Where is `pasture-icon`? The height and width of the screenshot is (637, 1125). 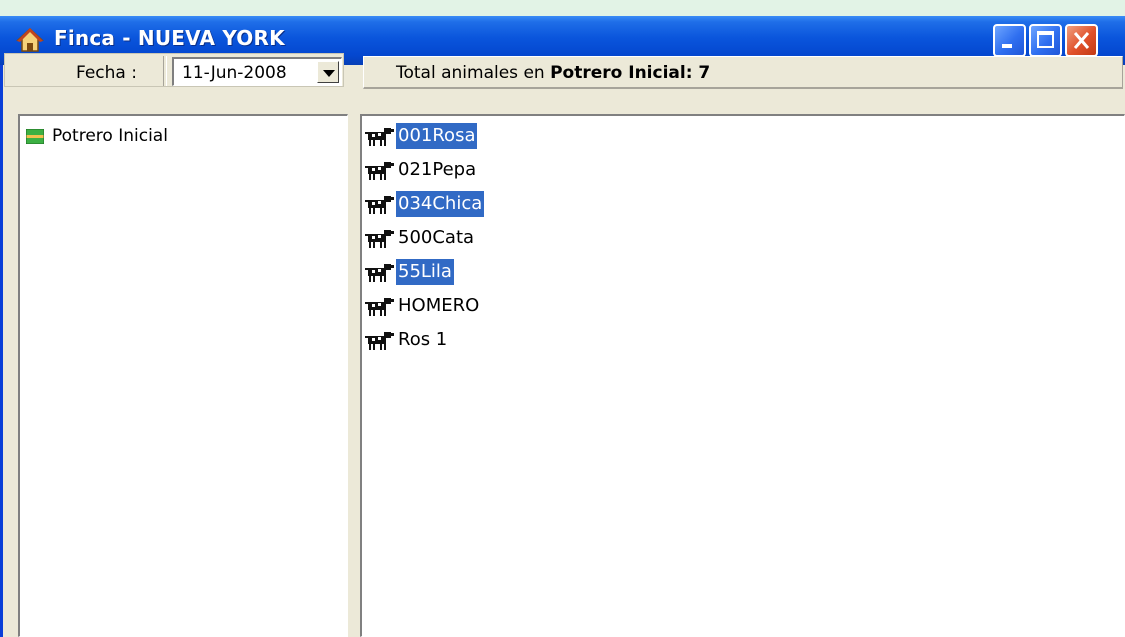
pasture-icon is located at coordinates (35, 136).